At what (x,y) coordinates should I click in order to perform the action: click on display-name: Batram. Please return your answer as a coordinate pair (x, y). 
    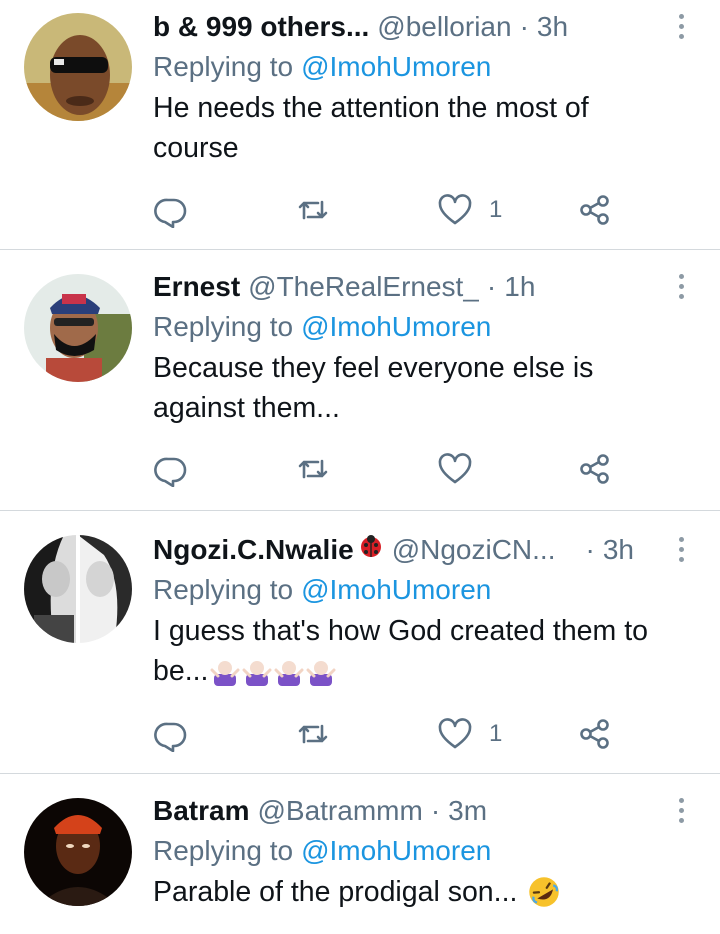
    Looking at the image, I should click on (201, 811).